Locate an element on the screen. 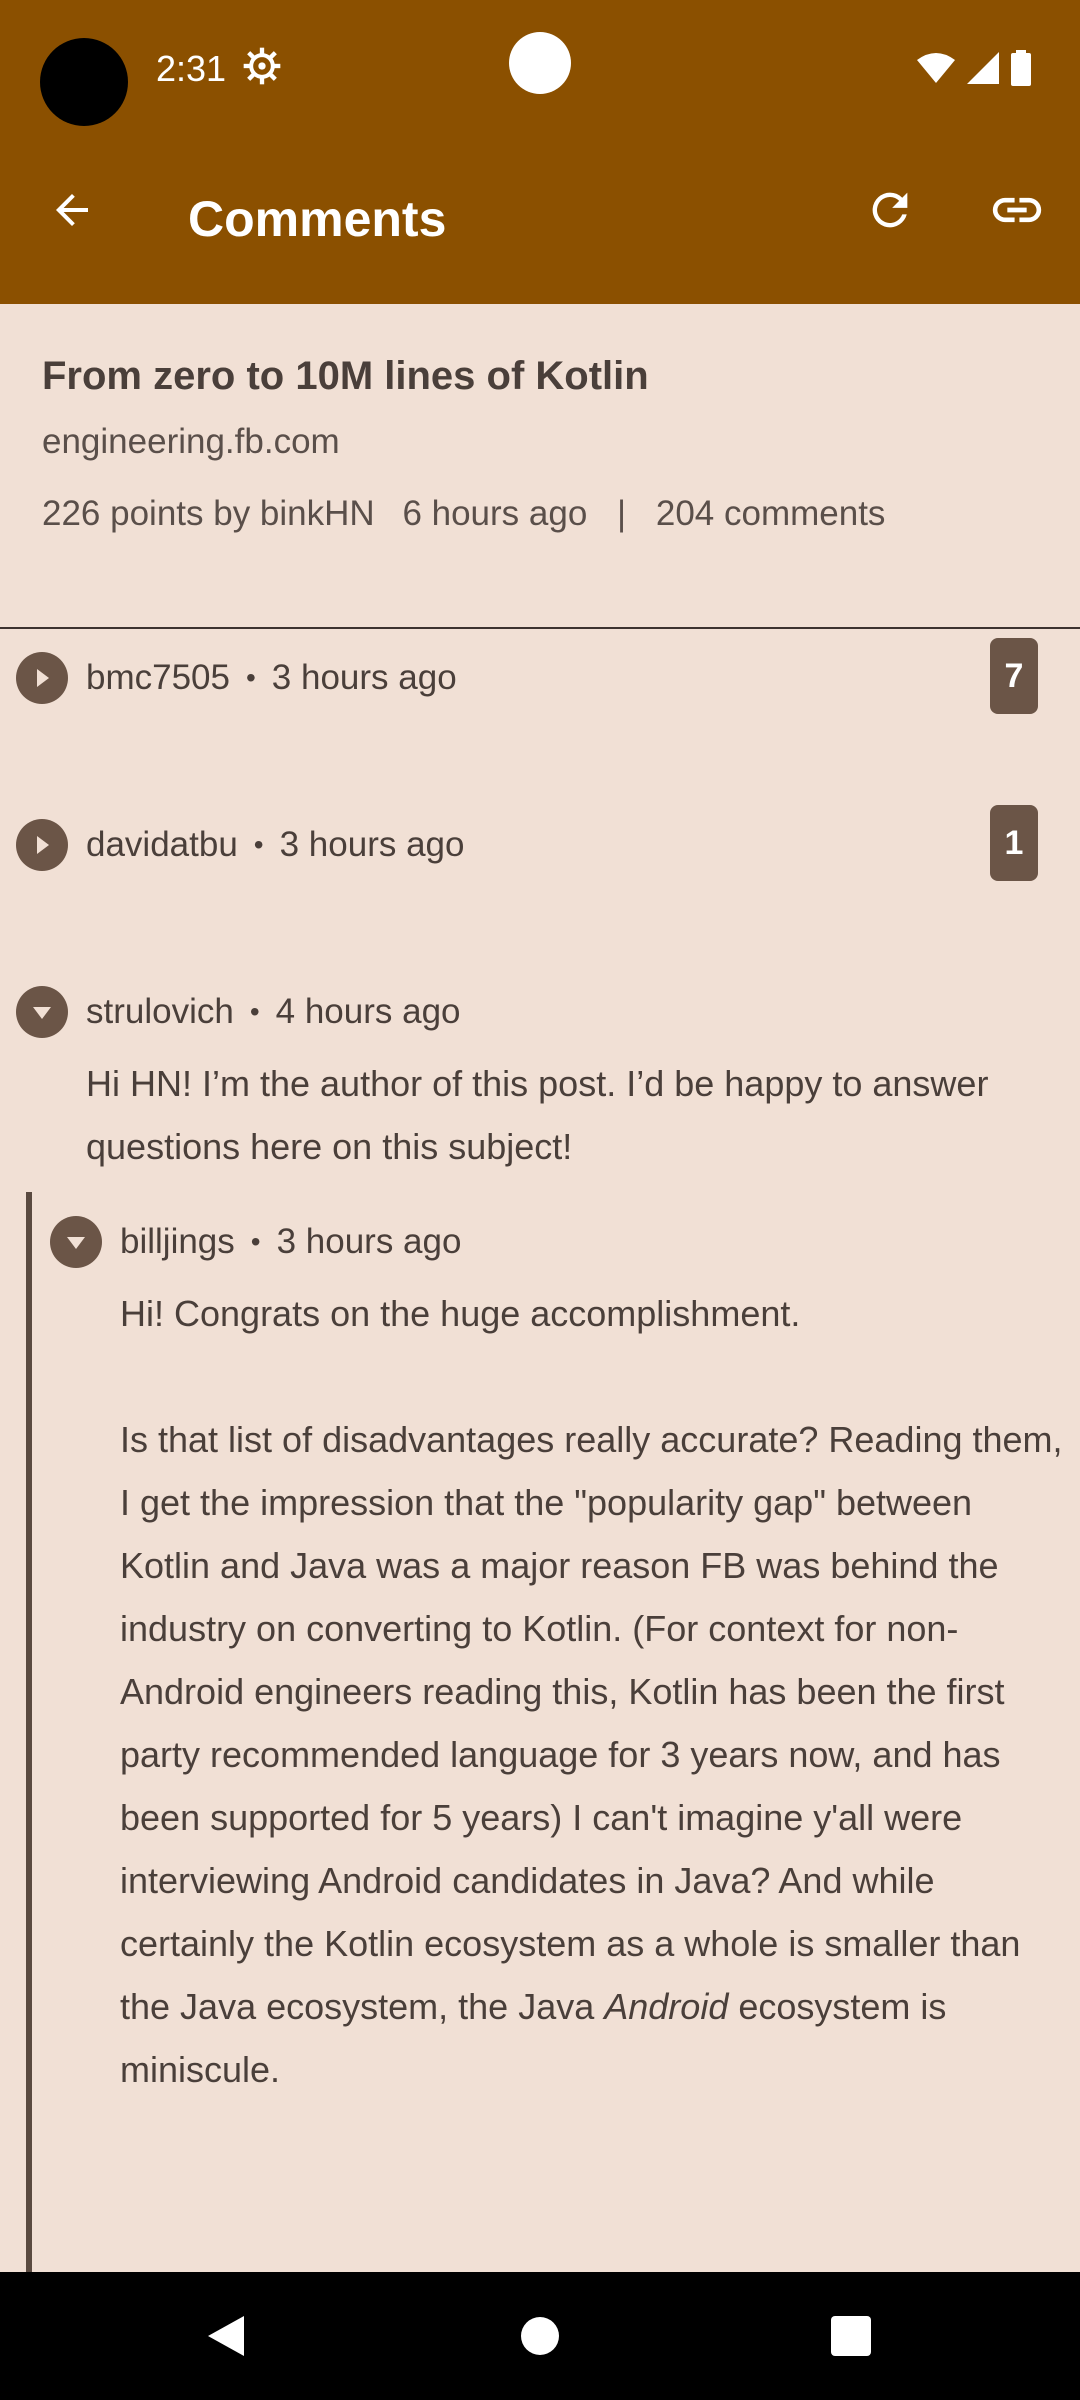 Image resolution: width=1080 pixels, height=2400 pixels. signal-icon is located at coordinates (983, 70).